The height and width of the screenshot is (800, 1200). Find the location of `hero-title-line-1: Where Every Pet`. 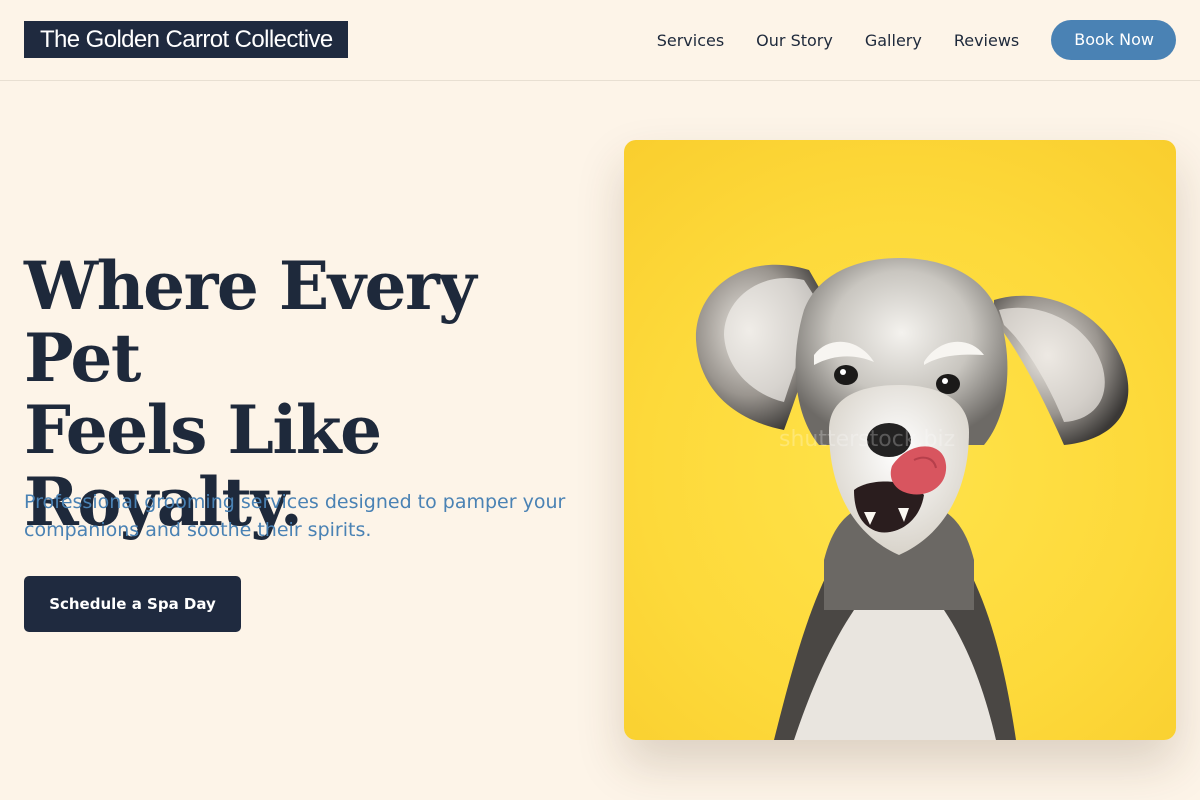

hero-title-line-1: Where Every Pet is located at coordinates (250, 322).